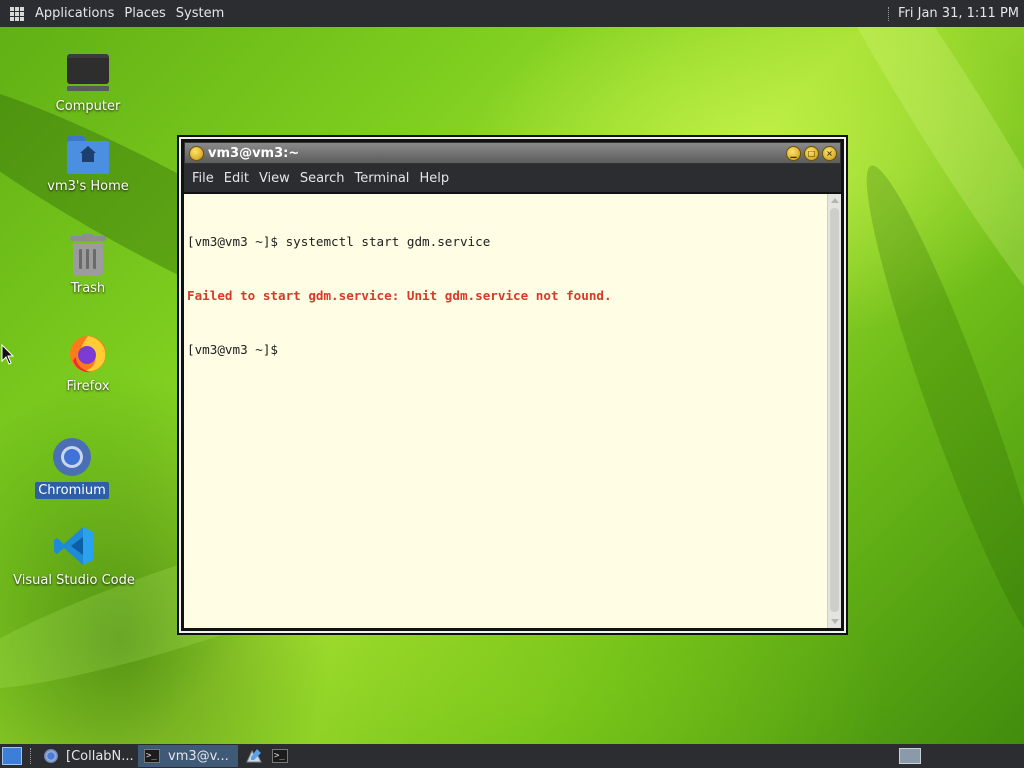 This screenshot has height=768, width=1024. I want to click on desktop-icon-computer: Computer, so click(88, 84).